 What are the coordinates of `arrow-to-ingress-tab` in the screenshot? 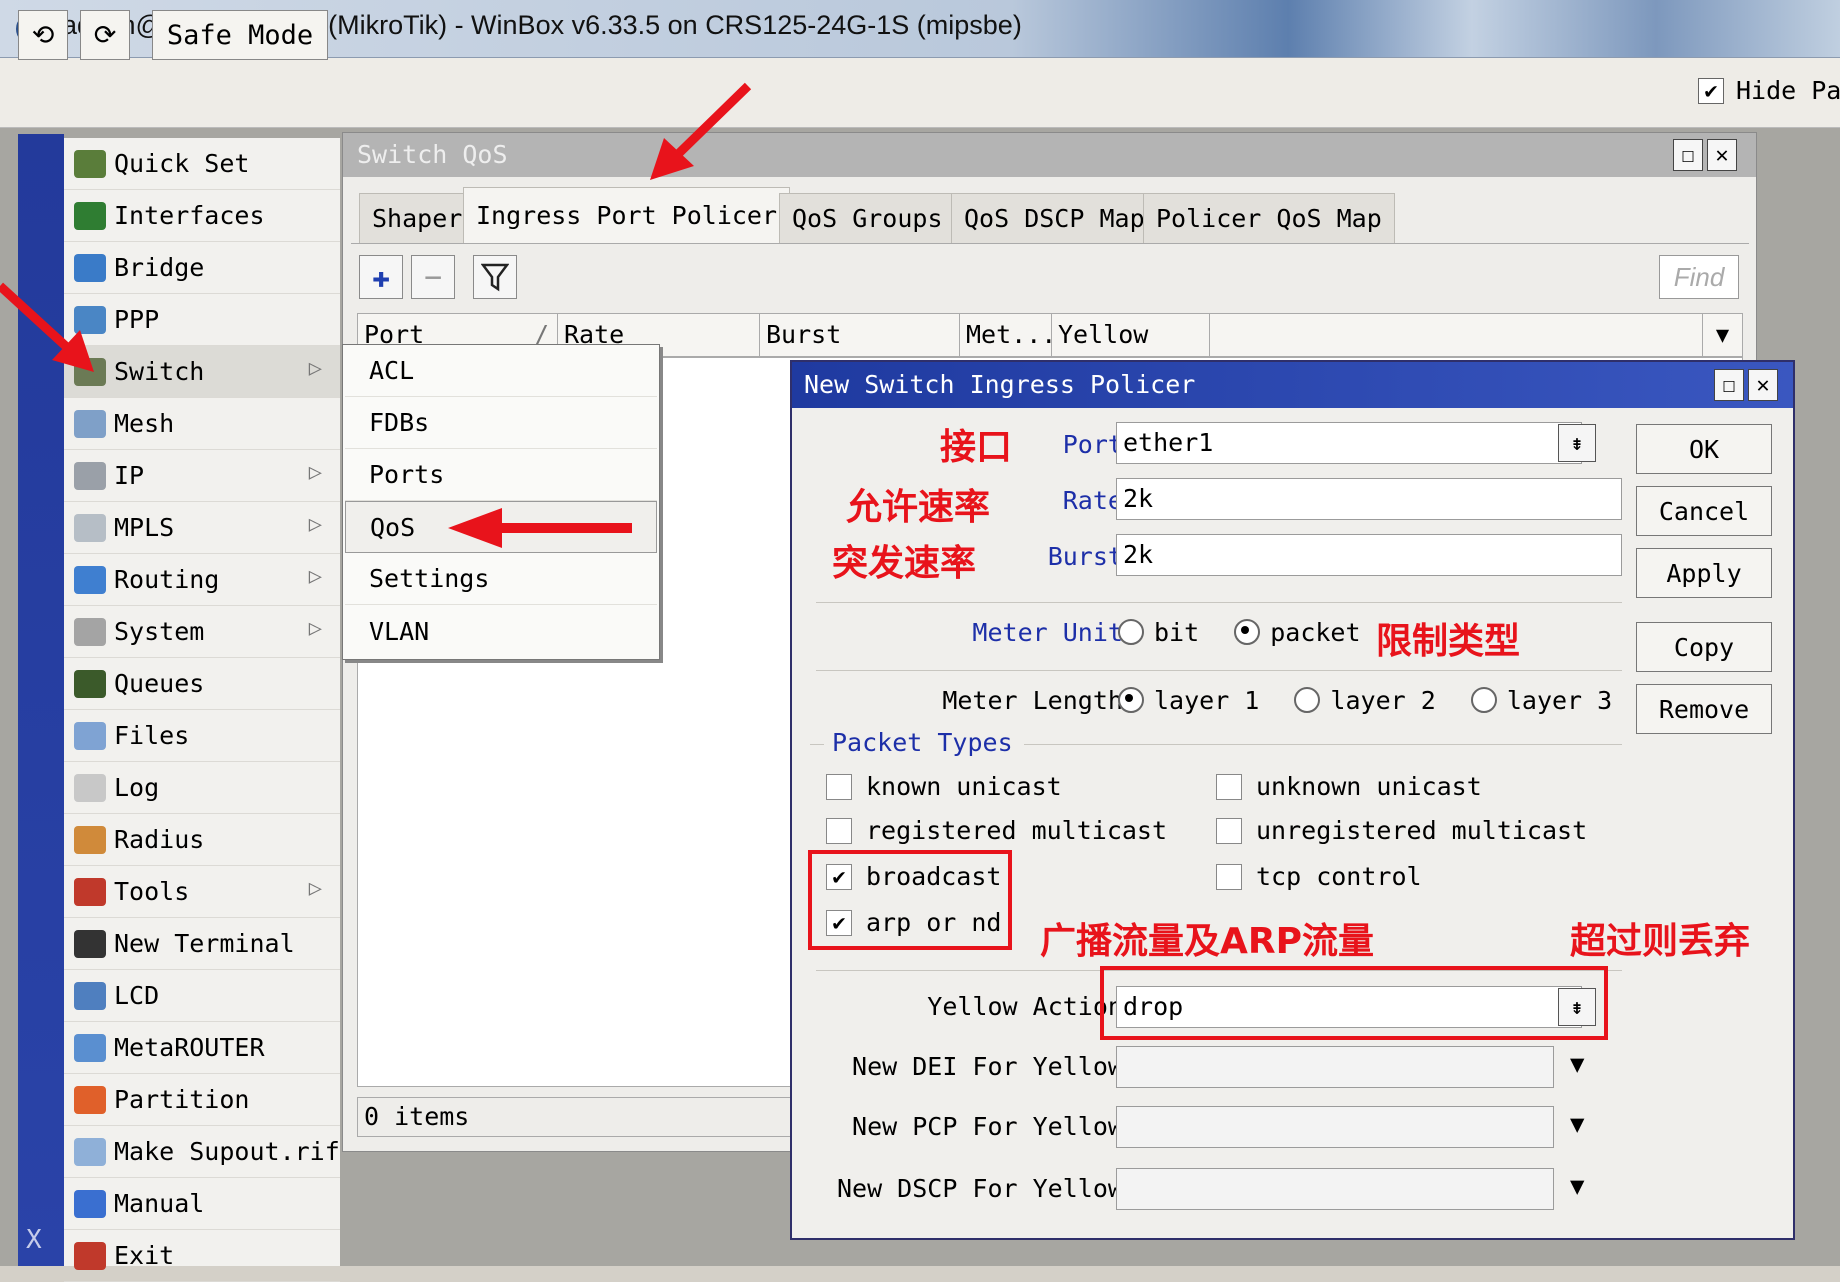 It's located at (701, 131).